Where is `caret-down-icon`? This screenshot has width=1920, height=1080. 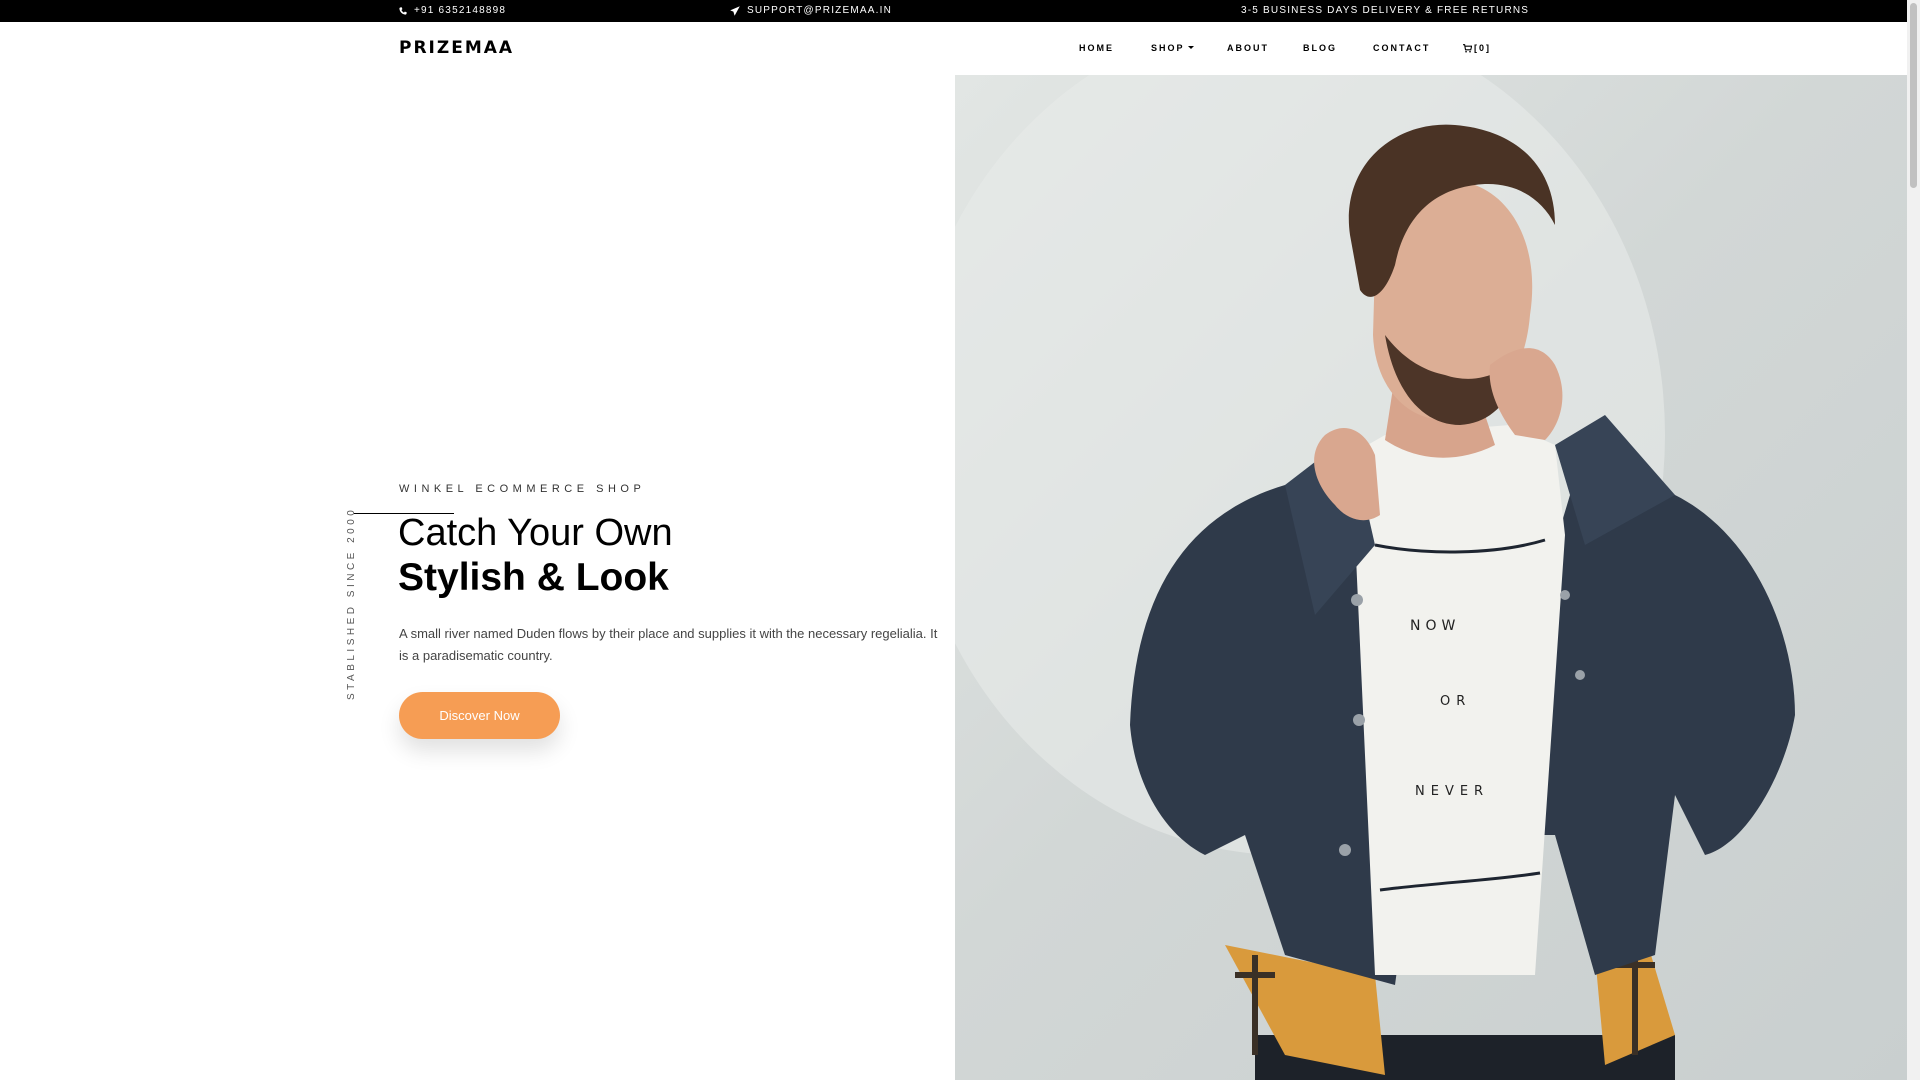
caret-down-icon is located at coordinates (1190, 48).